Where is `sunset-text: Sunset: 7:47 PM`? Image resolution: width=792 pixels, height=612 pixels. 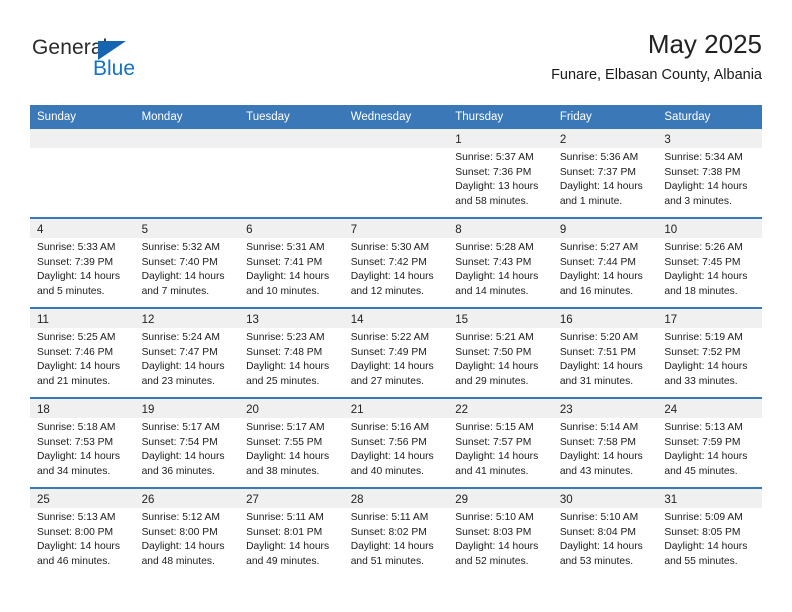
sunset-text: Sunset: 7:47 PM is located at coordinates (179, 352).